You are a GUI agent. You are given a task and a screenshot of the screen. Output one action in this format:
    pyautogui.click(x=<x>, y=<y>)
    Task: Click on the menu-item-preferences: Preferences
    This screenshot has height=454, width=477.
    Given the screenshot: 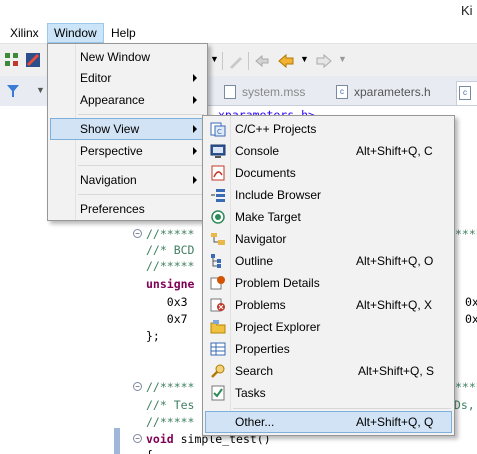 What is the action you would take?
    pyautogui.click(x=127, y=209)
    